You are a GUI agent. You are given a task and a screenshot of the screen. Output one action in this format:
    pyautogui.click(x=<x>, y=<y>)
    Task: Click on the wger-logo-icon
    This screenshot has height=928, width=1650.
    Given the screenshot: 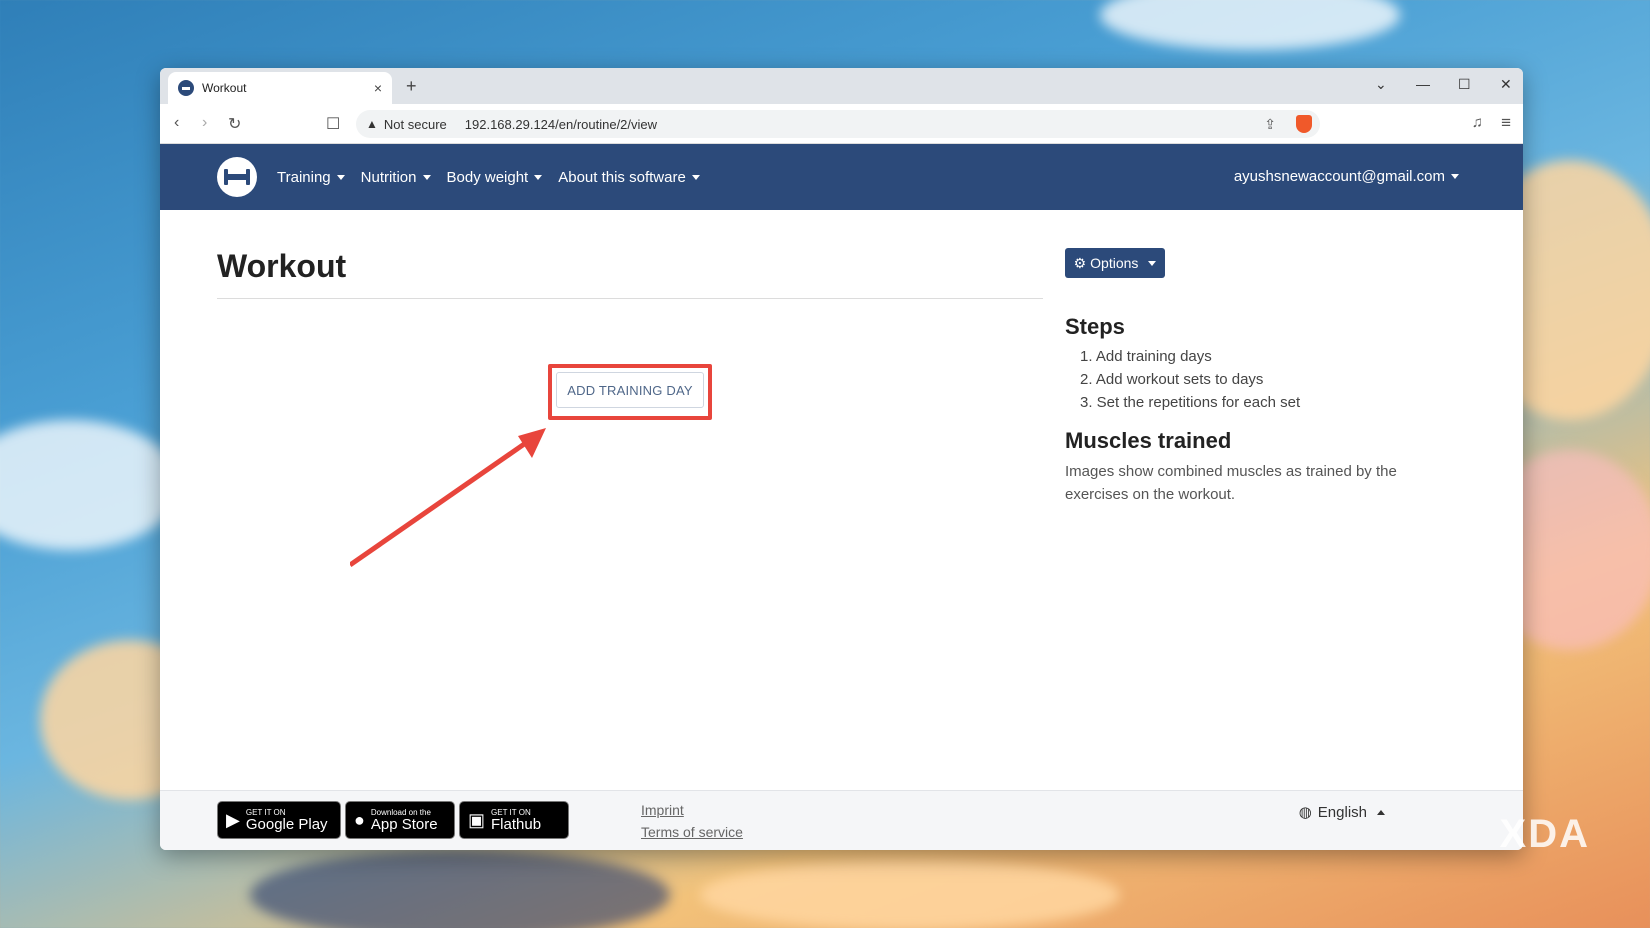 What is the action you would take?
    pyautogui.click(x=237, y=177)
    